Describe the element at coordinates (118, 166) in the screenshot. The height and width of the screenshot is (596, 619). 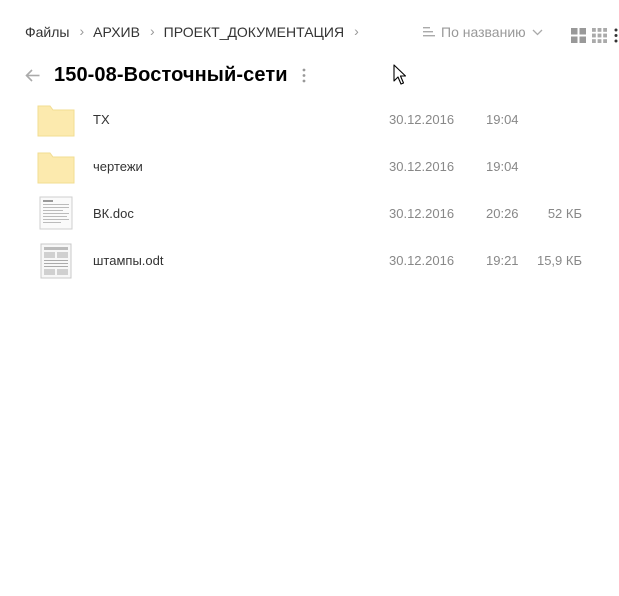
I see `file-name: чертежи` at that location.